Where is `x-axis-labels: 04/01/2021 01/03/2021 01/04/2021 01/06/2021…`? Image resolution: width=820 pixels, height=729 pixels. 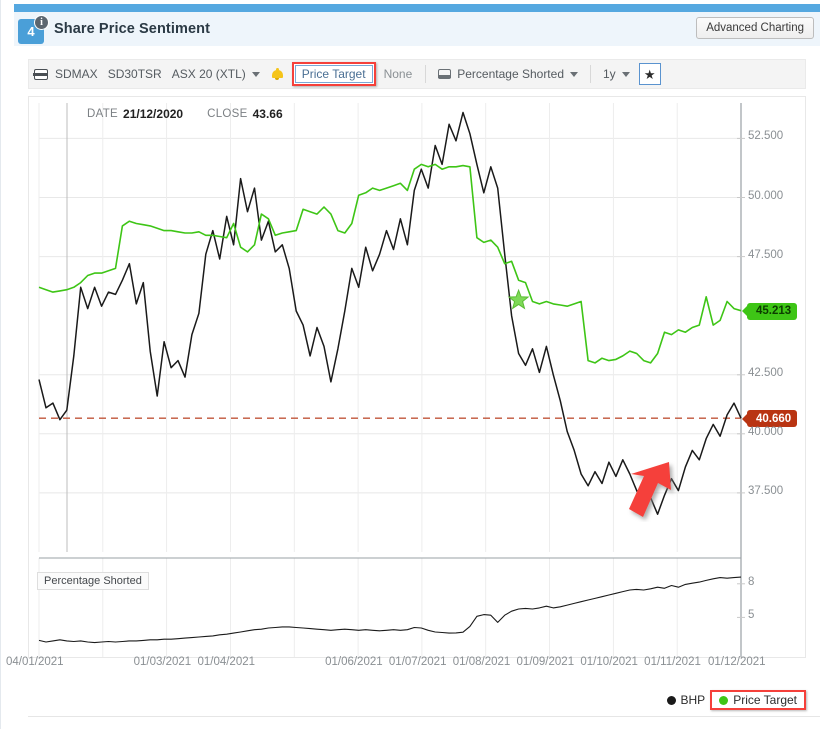 x-axis-labels: 04/01/2021 01/03/2021 01/04/2021 01/06/2021… is located at coordinates (413, 663).